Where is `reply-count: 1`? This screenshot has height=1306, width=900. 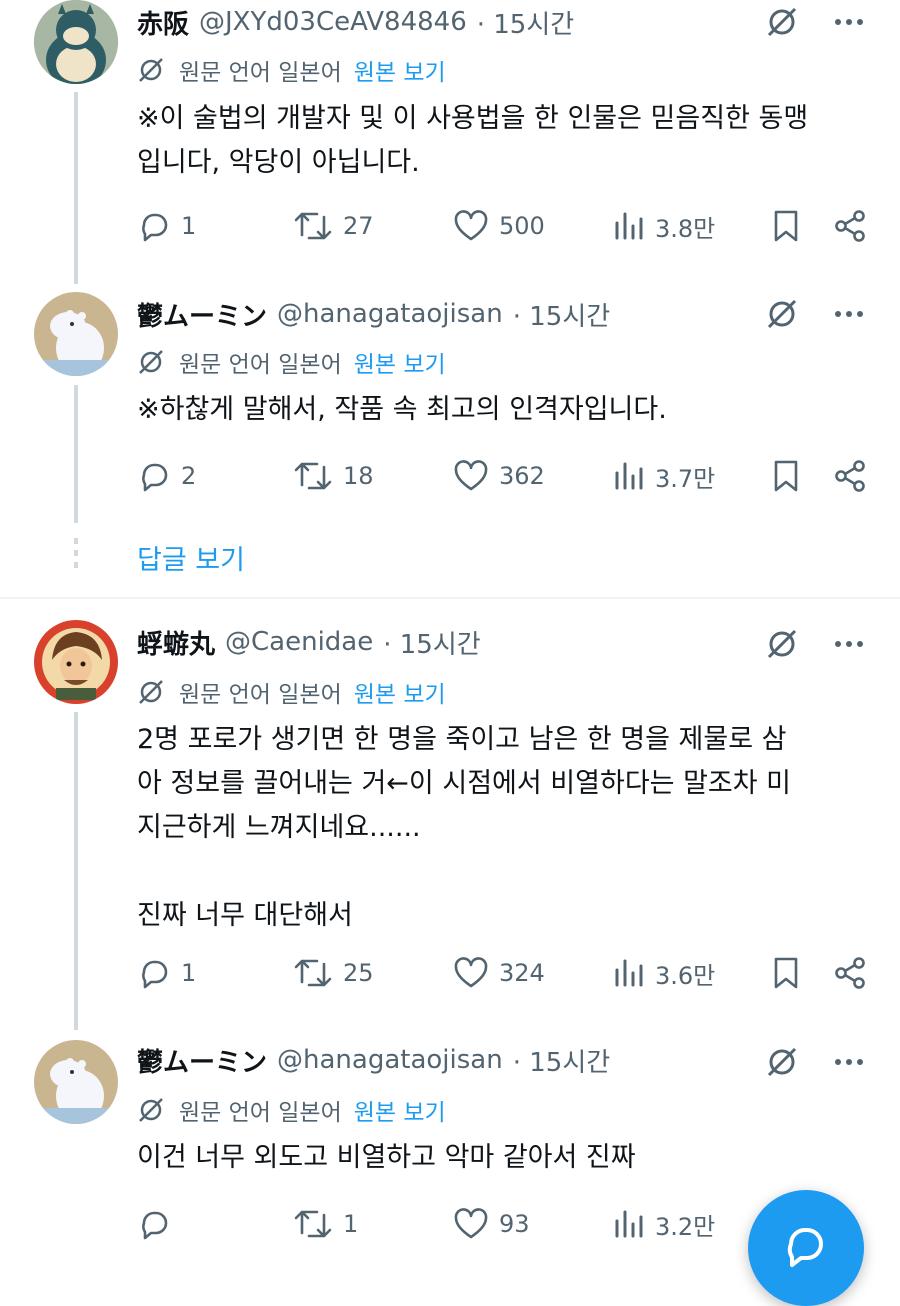 reply-count: 1 is located at coordinates (189, 226).